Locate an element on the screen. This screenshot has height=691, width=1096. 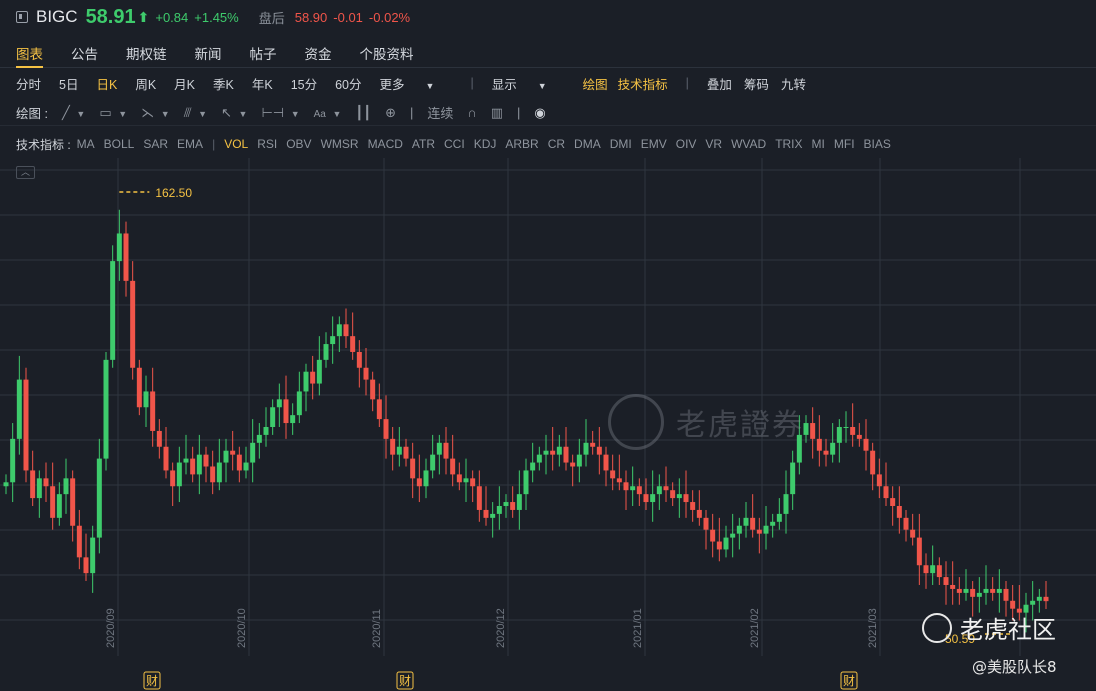
indicator-arbr: ARBR is located at coordinates (521, 144).